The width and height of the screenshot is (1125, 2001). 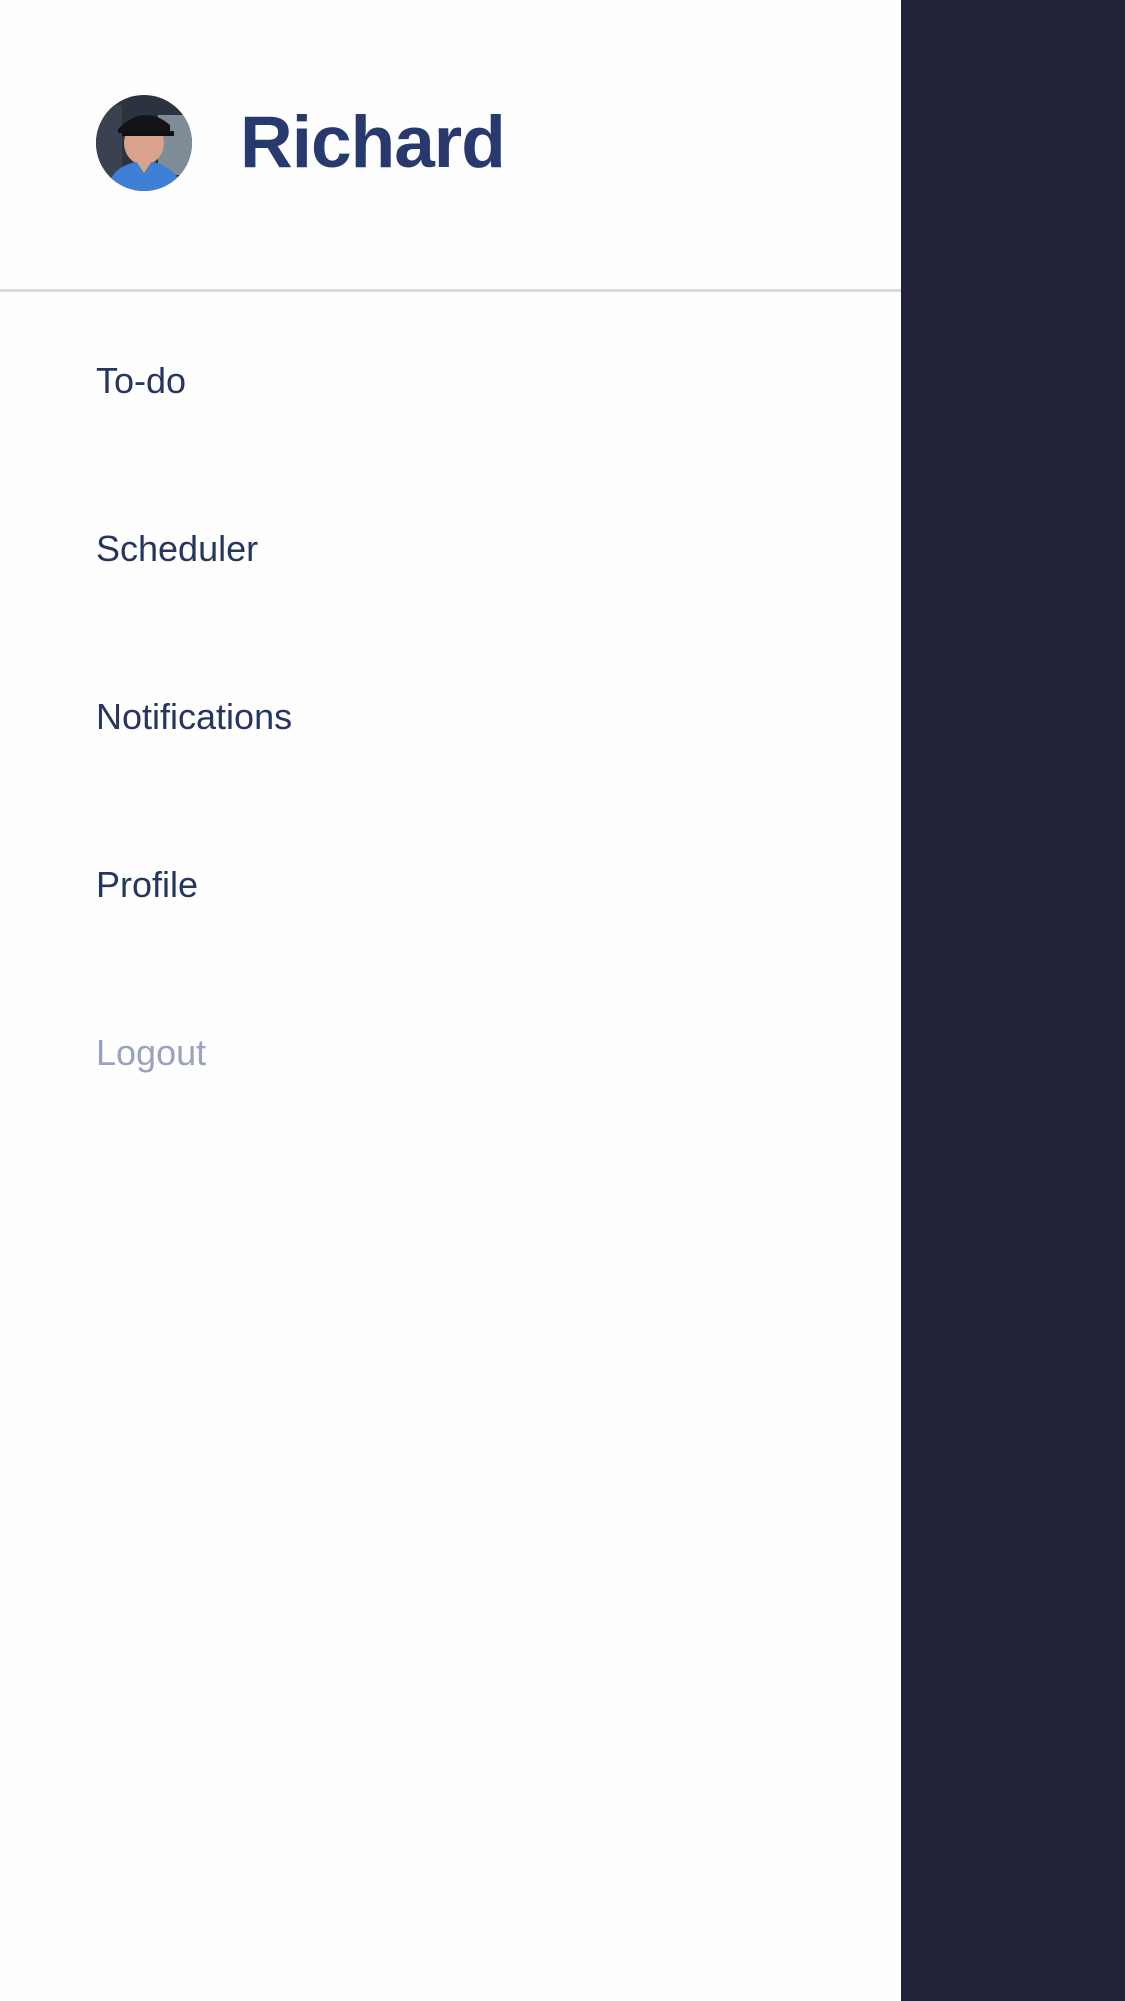 What do you see at coordinates (373, 142) in the screenshot?
I see `user-name: Richard` at bounding box center [373, 142].